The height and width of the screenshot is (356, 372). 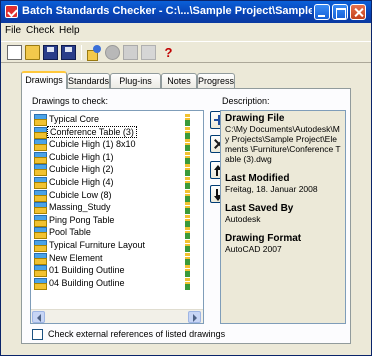 I want to click on drawings-to-check-label: Drawings to check:, so click(x=70, y=101).